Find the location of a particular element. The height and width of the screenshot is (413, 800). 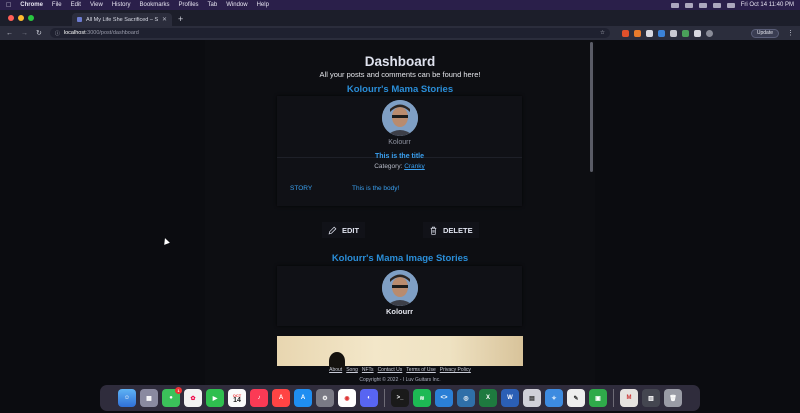

app-store-icon: A is located at coordinates (303, 398).